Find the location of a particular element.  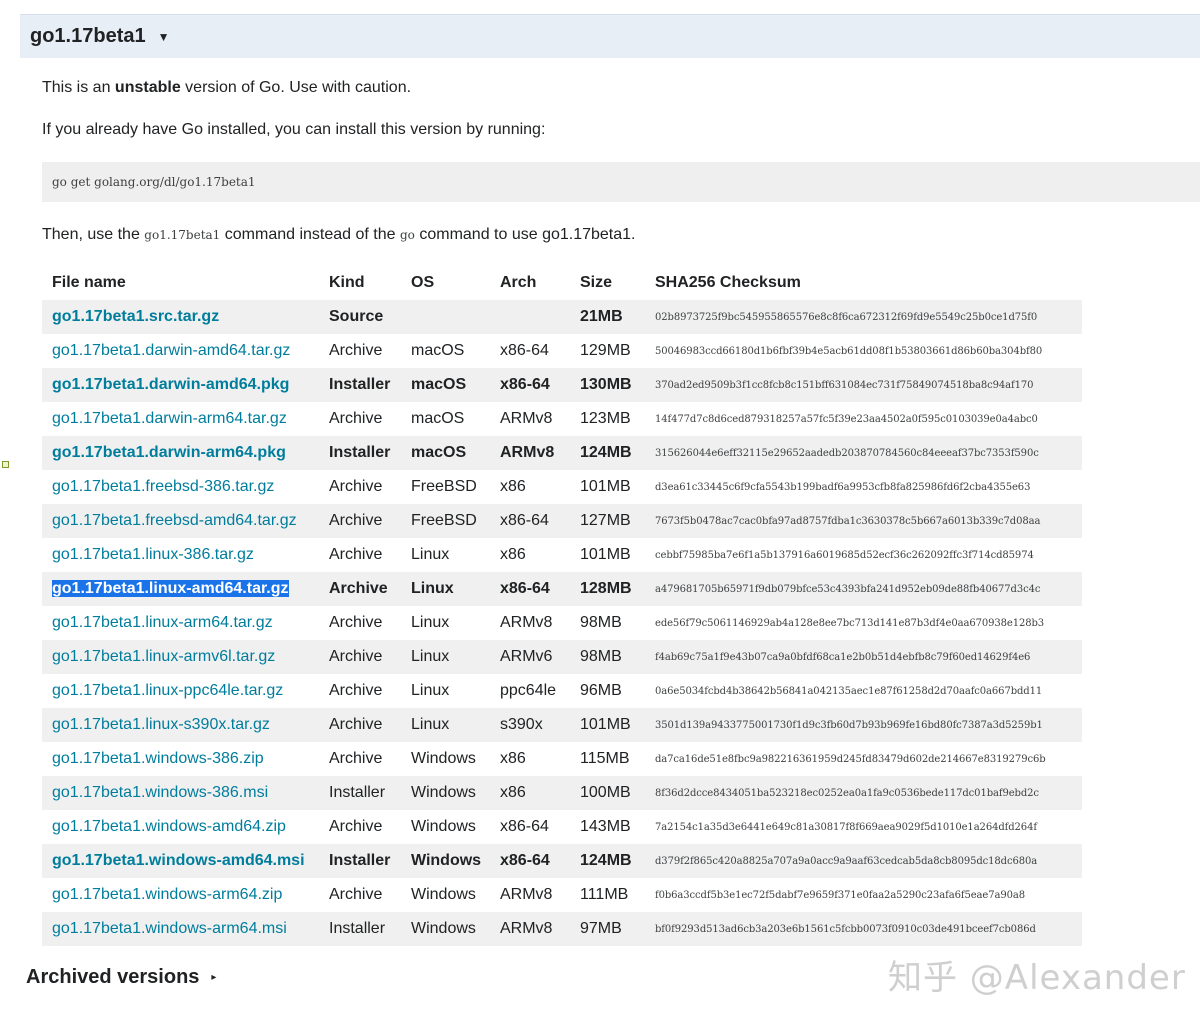

caret-down-icon: ▼ is located at coordinates (164, 37).